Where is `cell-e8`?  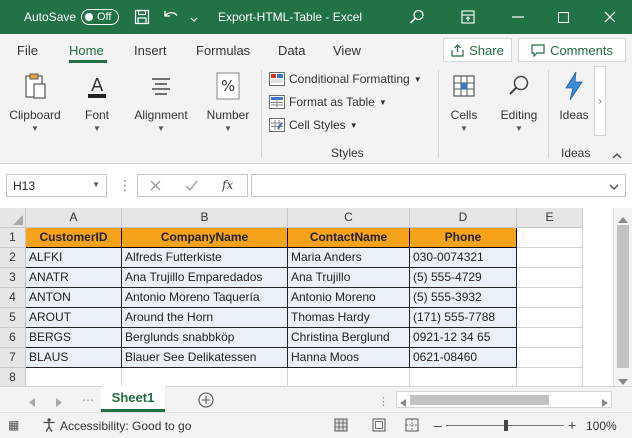
cell-e8 is located at coordinates (550, 378).